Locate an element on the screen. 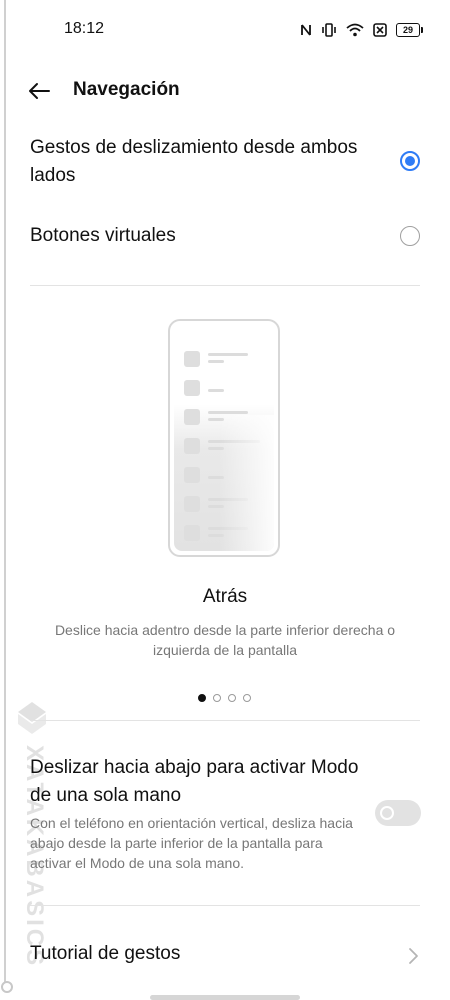 This screenshot has height=1000, width=450. gesture-tutorial-link: Tutorial de gestos is located at coordinates (105, 954).